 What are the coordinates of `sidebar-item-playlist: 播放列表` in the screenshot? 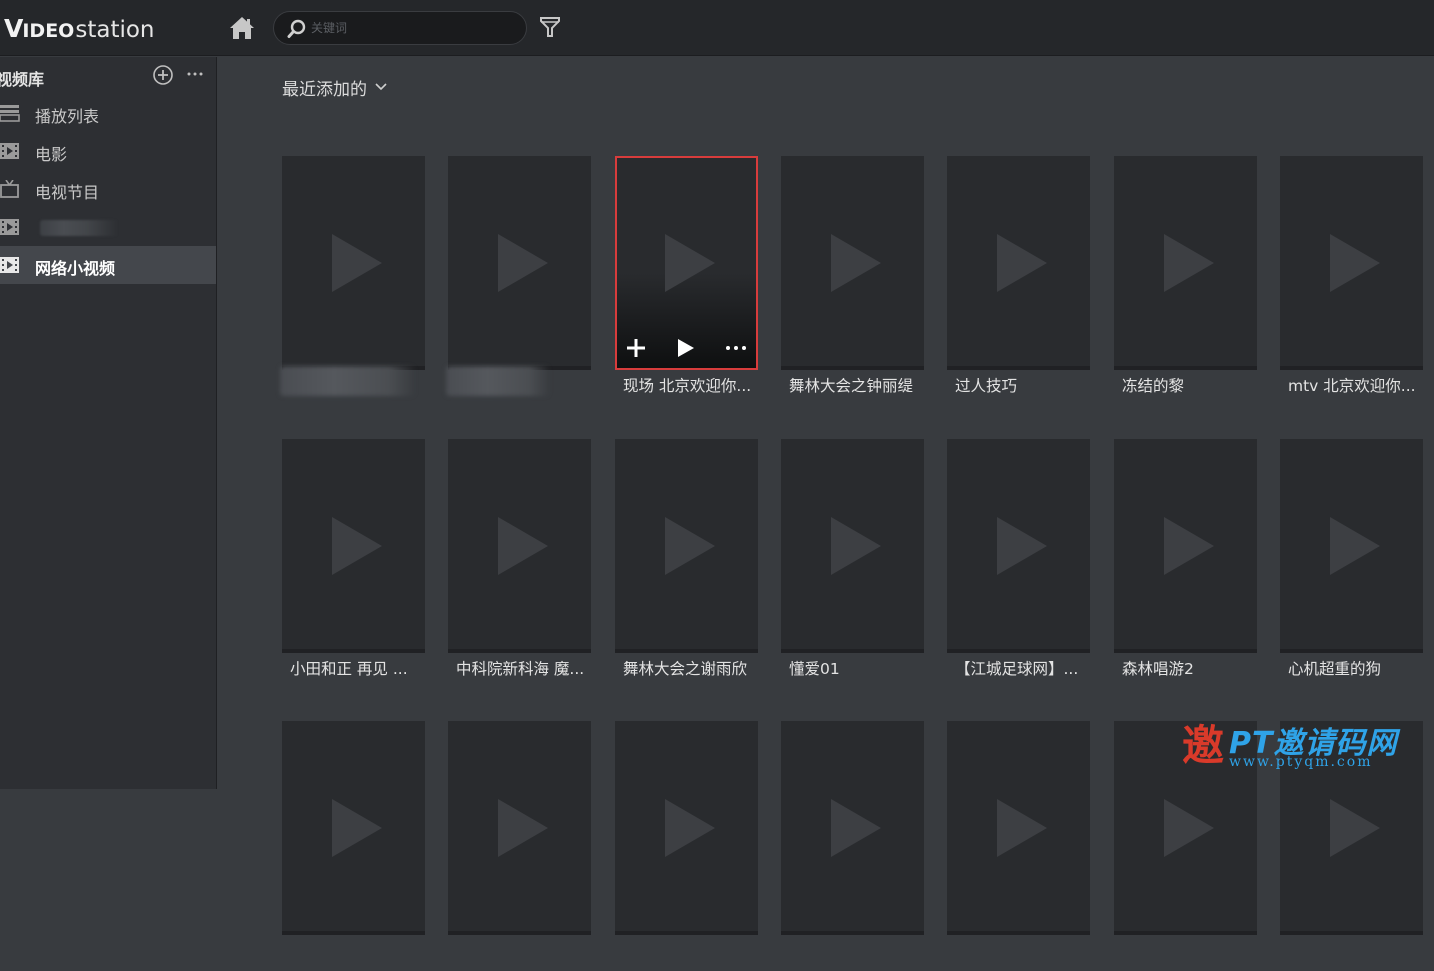 It's located at (108, 113).